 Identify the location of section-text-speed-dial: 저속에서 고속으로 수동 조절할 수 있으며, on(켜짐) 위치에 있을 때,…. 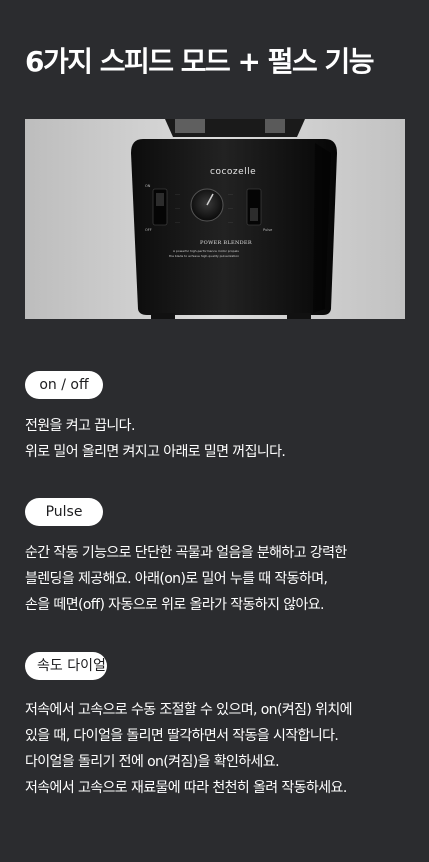
(220, 749).